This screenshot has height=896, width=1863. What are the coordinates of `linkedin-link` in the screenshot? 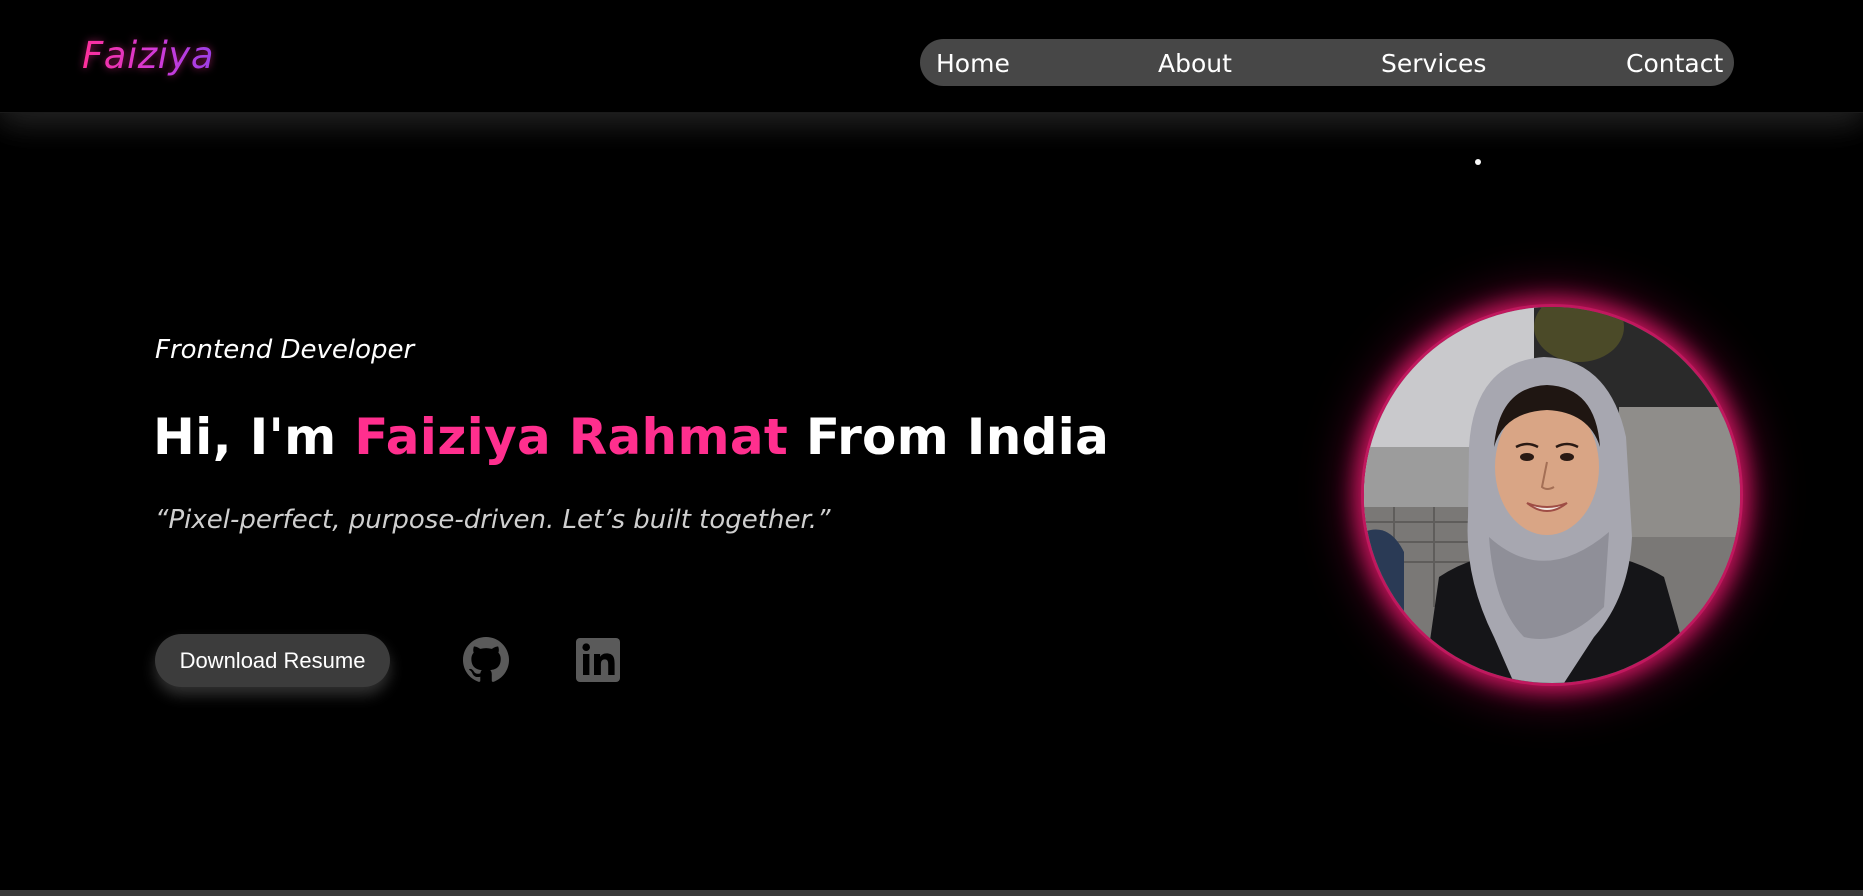 It's located at (598, 660).